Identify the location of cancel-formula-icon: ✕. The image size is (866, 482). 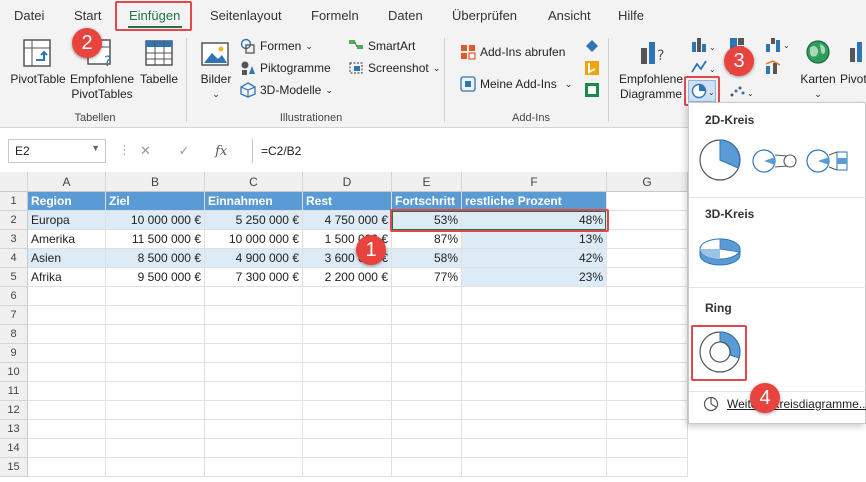
(145, 150).